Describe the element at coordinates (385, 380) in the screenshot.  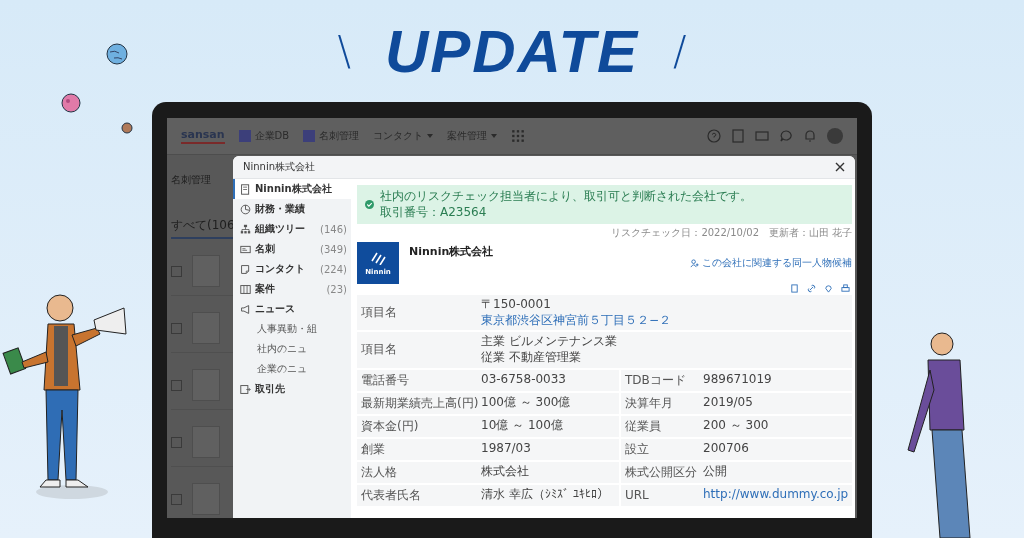
I see `field-label: 電話番号` at that location.